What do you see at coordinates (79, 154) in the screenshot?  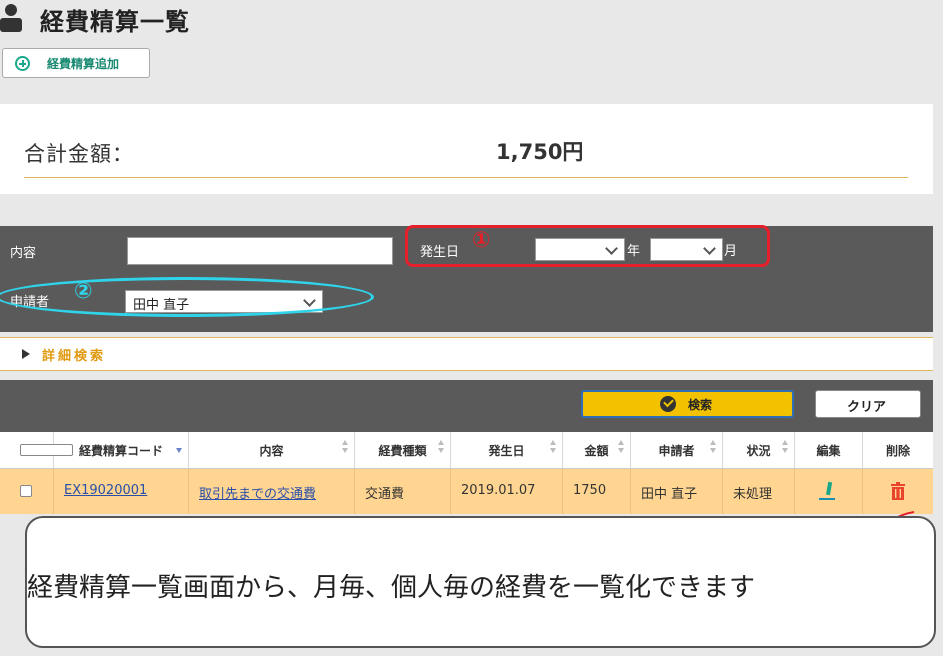 I see `total-label: 合計金額：` at bounding box center [79, 154].